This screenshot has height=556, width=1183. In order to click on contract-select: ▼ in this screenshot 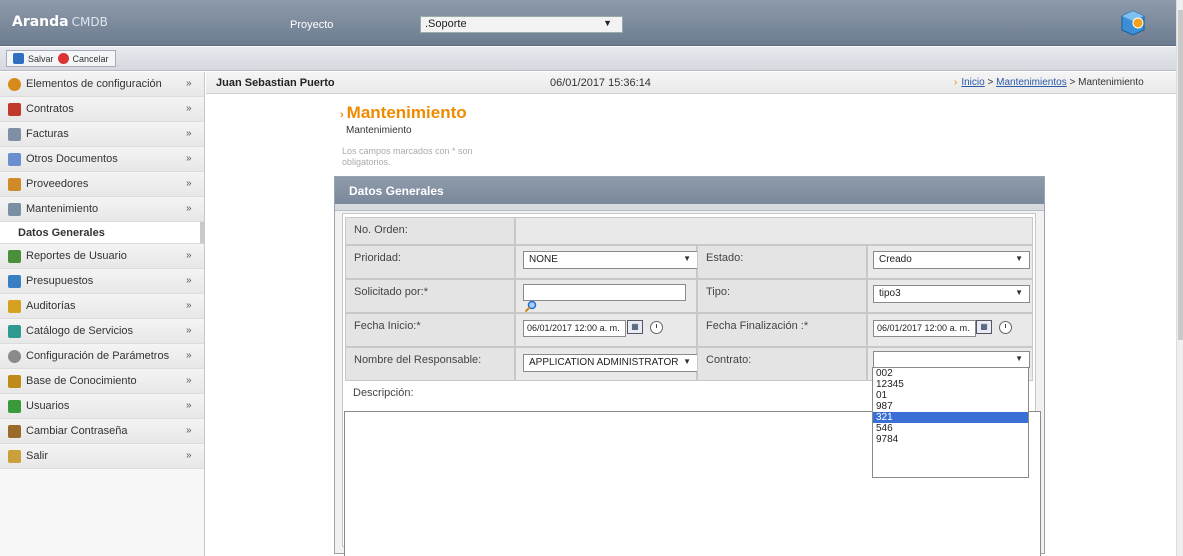, I will do `click(951, 359)`.